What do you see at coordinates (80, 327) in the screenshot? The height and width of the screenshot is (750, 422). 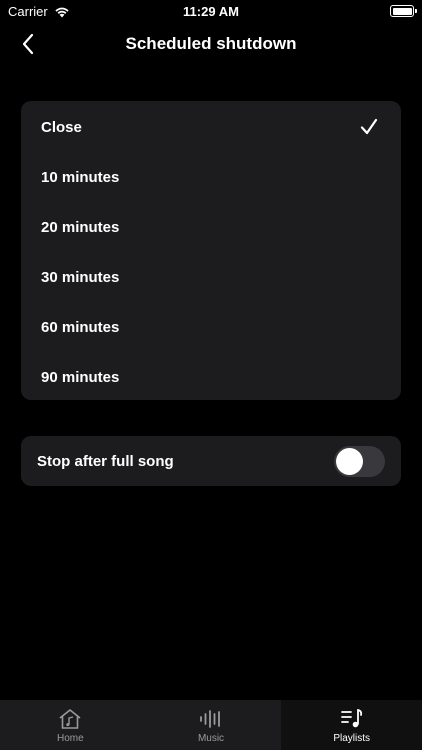 I see `option-label: 60 minutes` at bounding box center [80, 327].